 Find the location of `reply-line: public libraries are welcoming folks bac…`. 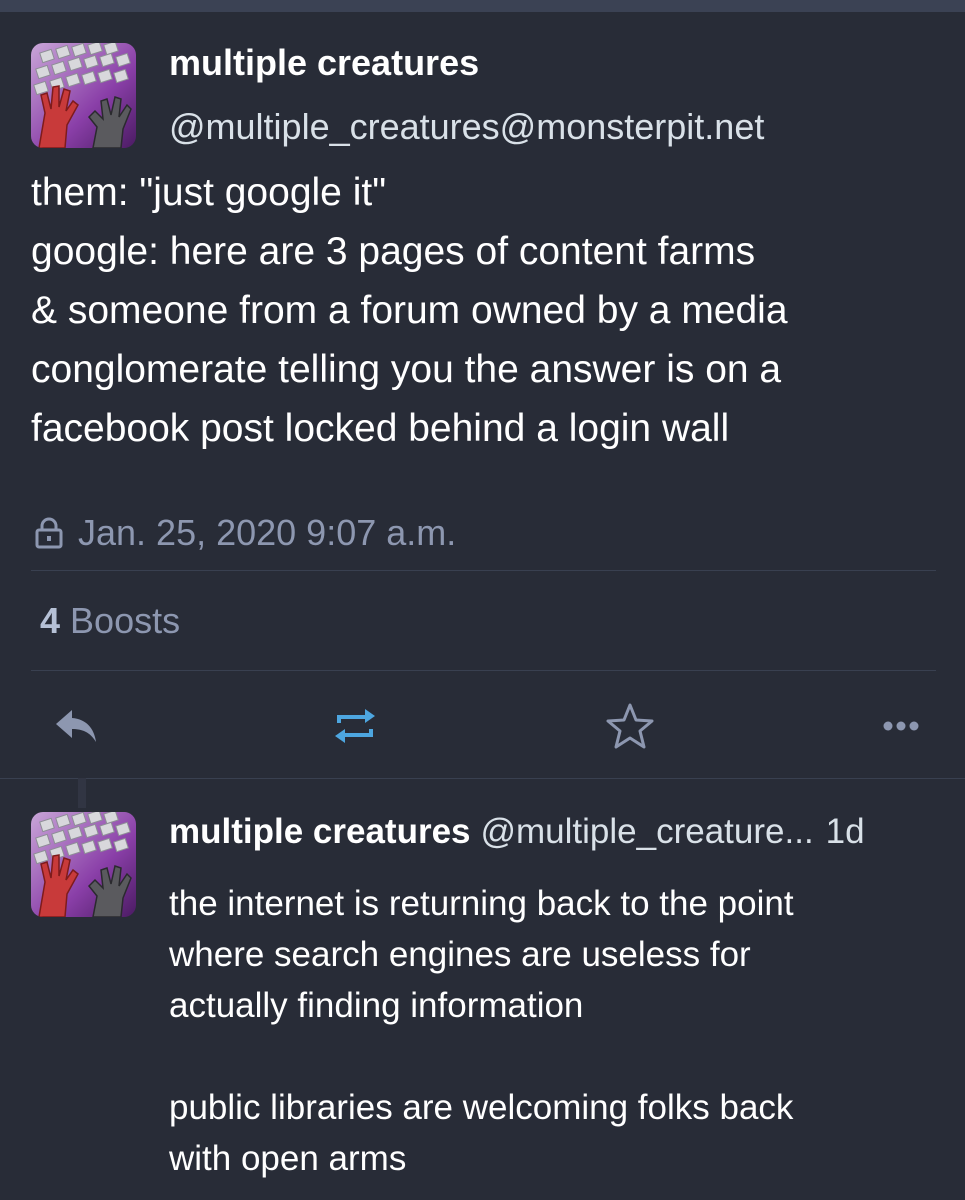

reply-line: public libraries are welcoming folks bac… is located at coordinates (481, 1107).